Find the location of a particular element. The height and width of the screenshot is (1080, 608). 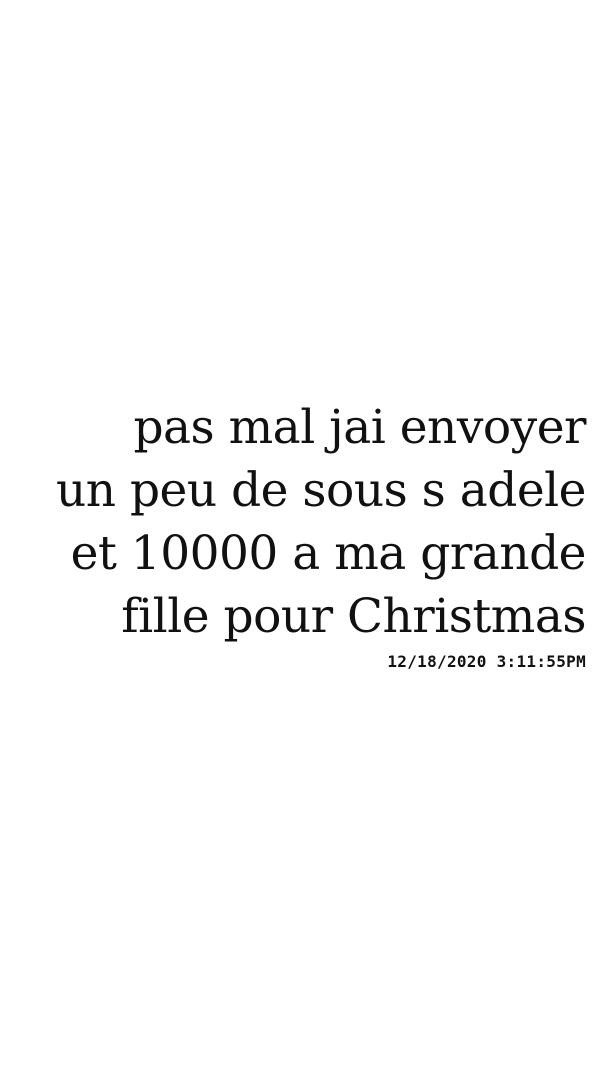

message-timestamp: 12/18/2020 3:11:55PM is located at coordinates (486, 661).